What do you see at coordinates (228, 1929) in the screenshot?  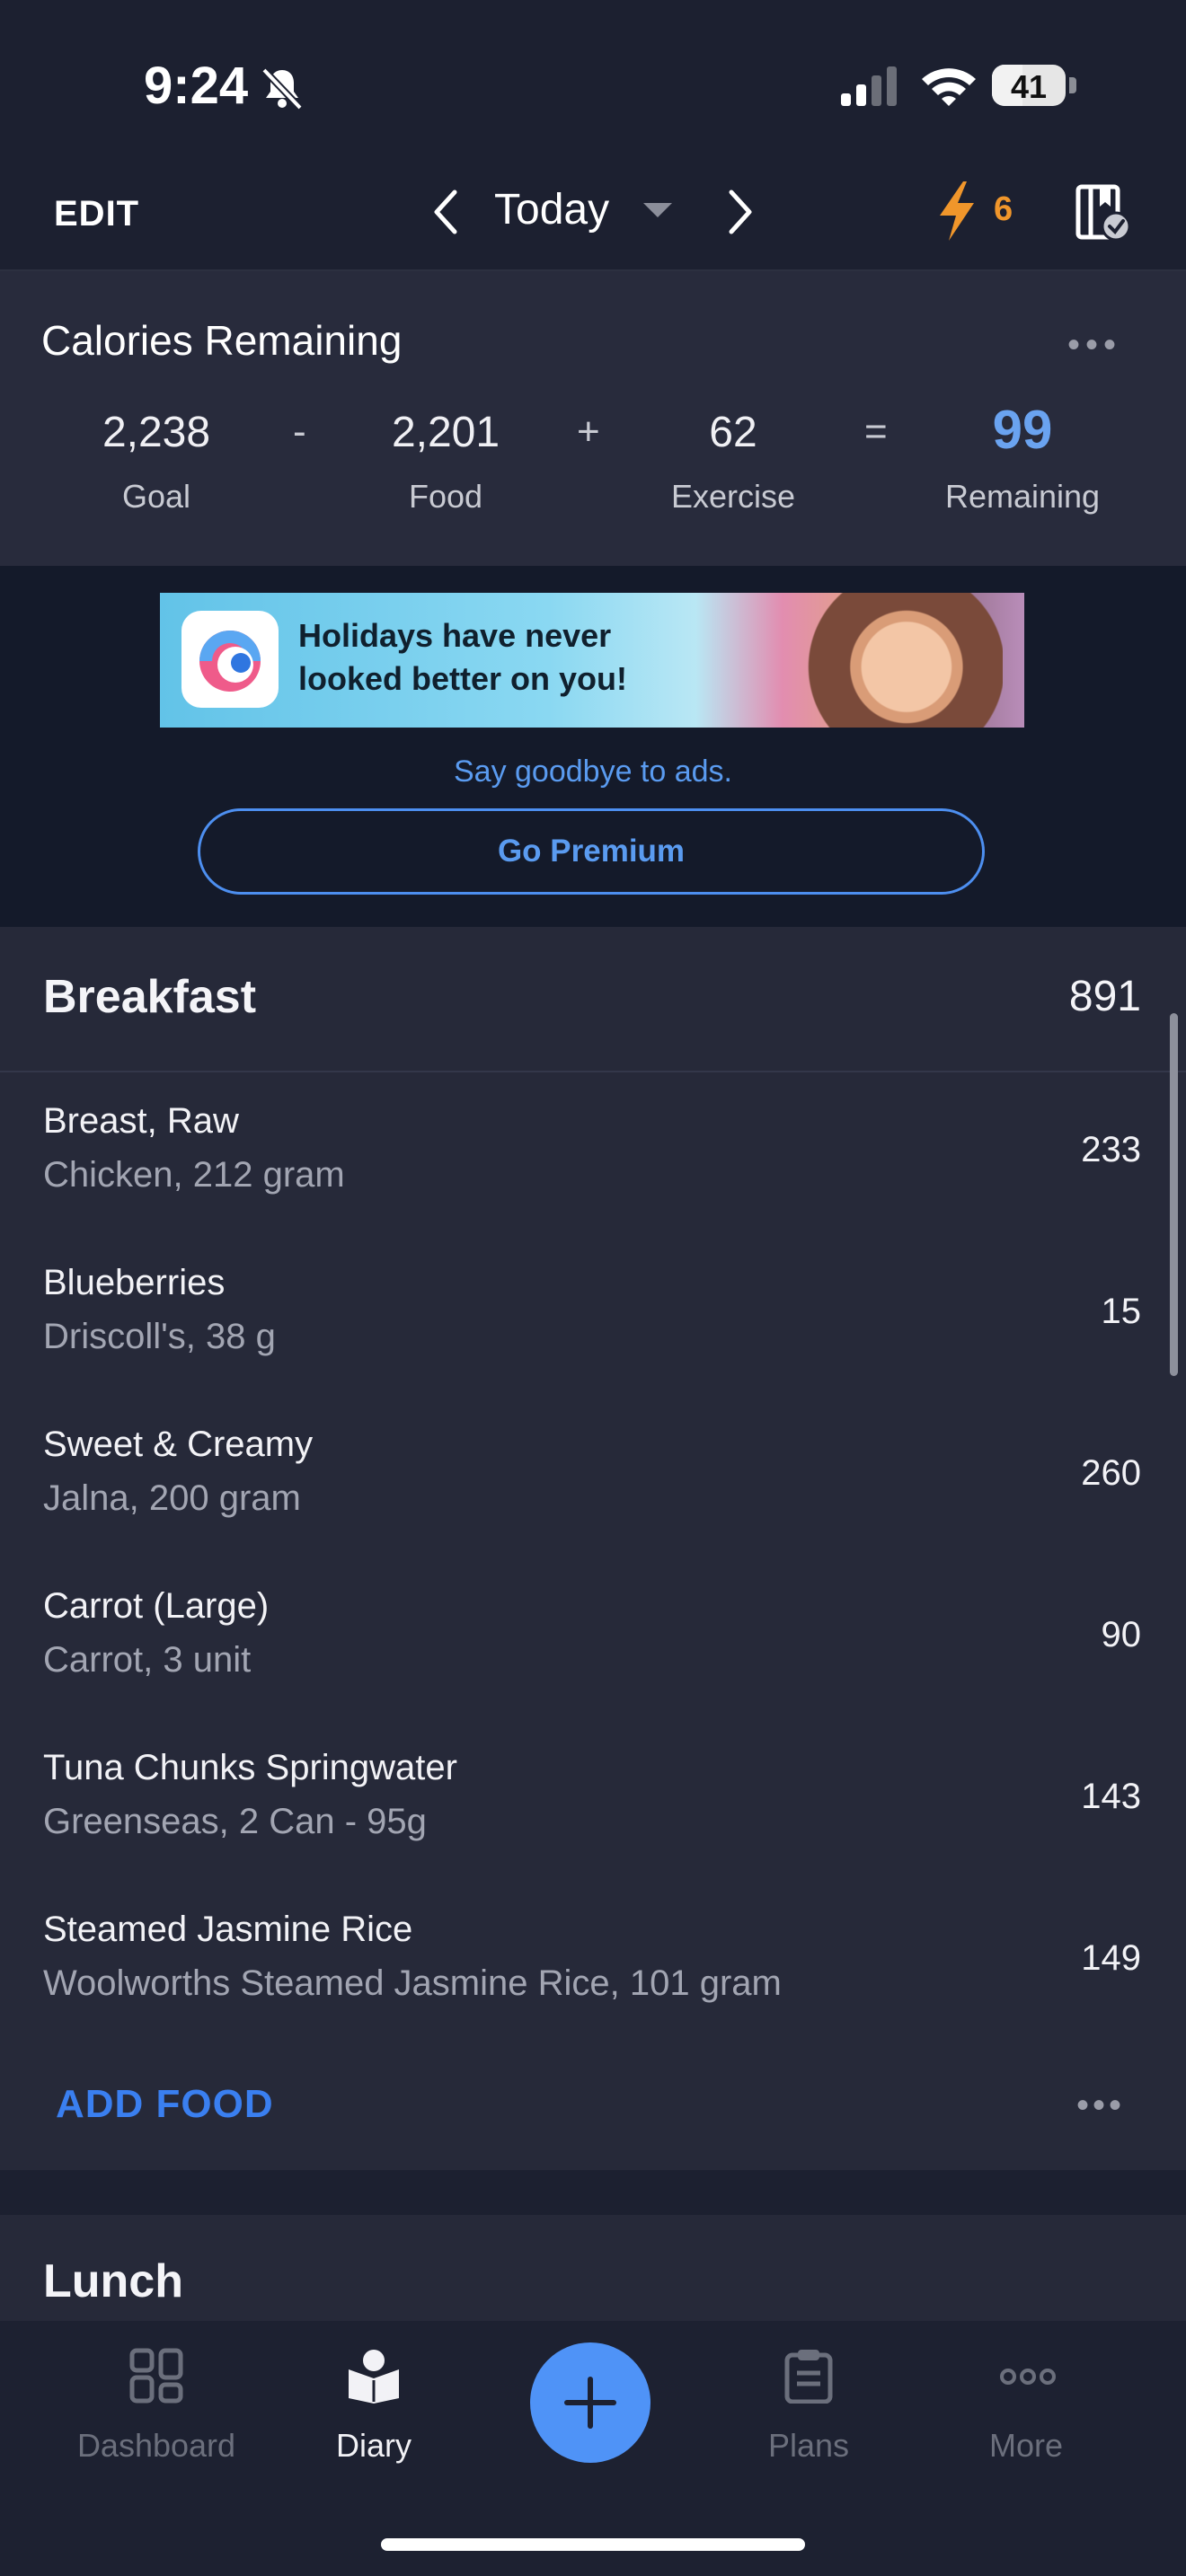 I see `food-name: Steamed Jasmine Rice` at bounding box center [228, 1929].